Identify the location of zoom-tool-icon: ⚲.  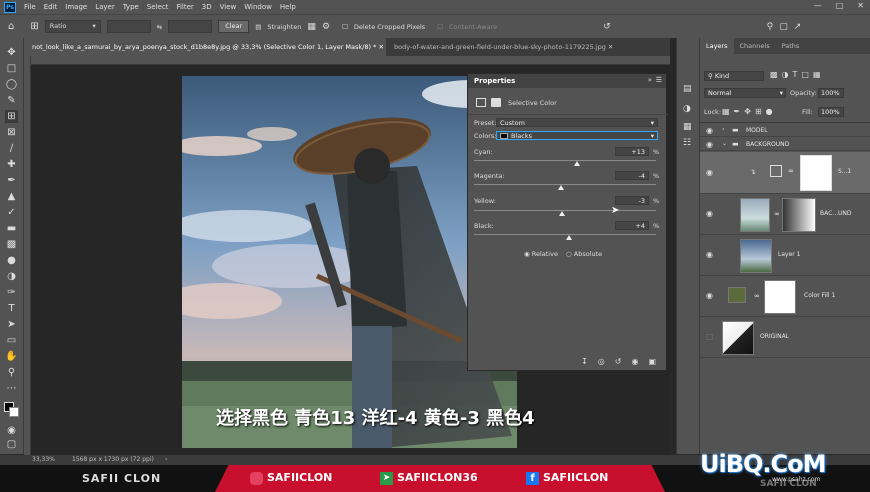
(11, 372).